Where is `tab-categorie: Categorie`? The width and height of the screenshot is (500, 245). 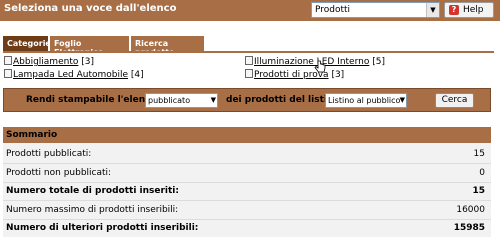
tab-categorie: Categorie is located at coordinates (27, 44).